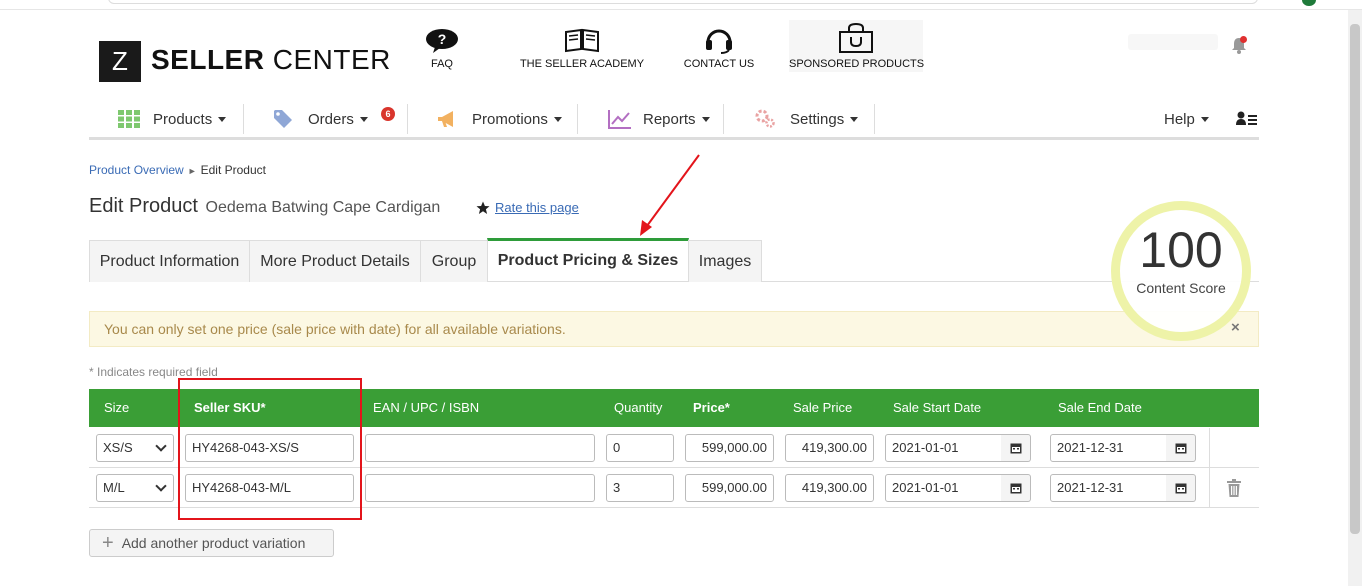 The height and width of the screenshot is (586, 1362). I want to click on nav-label: Help, so click(1179, 119).